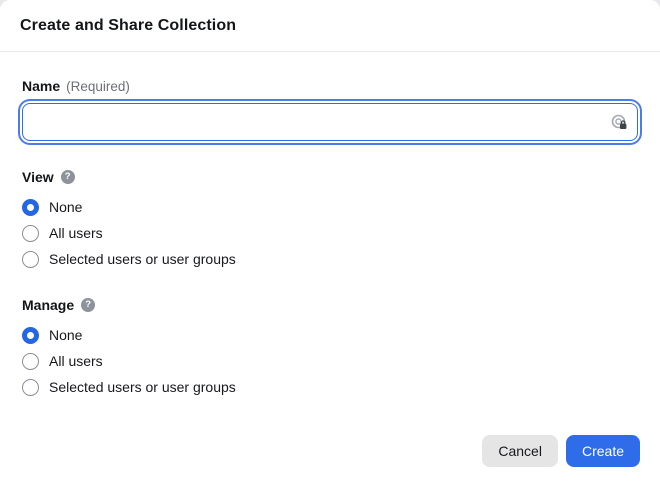 This screenshot has width=660, height=481. What do you see at coordinates (330, 259) in the screenshot?
I see `view-option-selected-users: Selected users or user groups` at bounding box center [330, 259].